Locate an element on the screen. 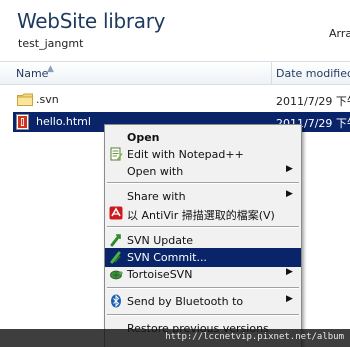 Image resolution: width=350 pixels, height=347 pixels. menu-item-label: 以 AntiVir 掃描選取的檔案(V) is located at coordinates (201, 215).